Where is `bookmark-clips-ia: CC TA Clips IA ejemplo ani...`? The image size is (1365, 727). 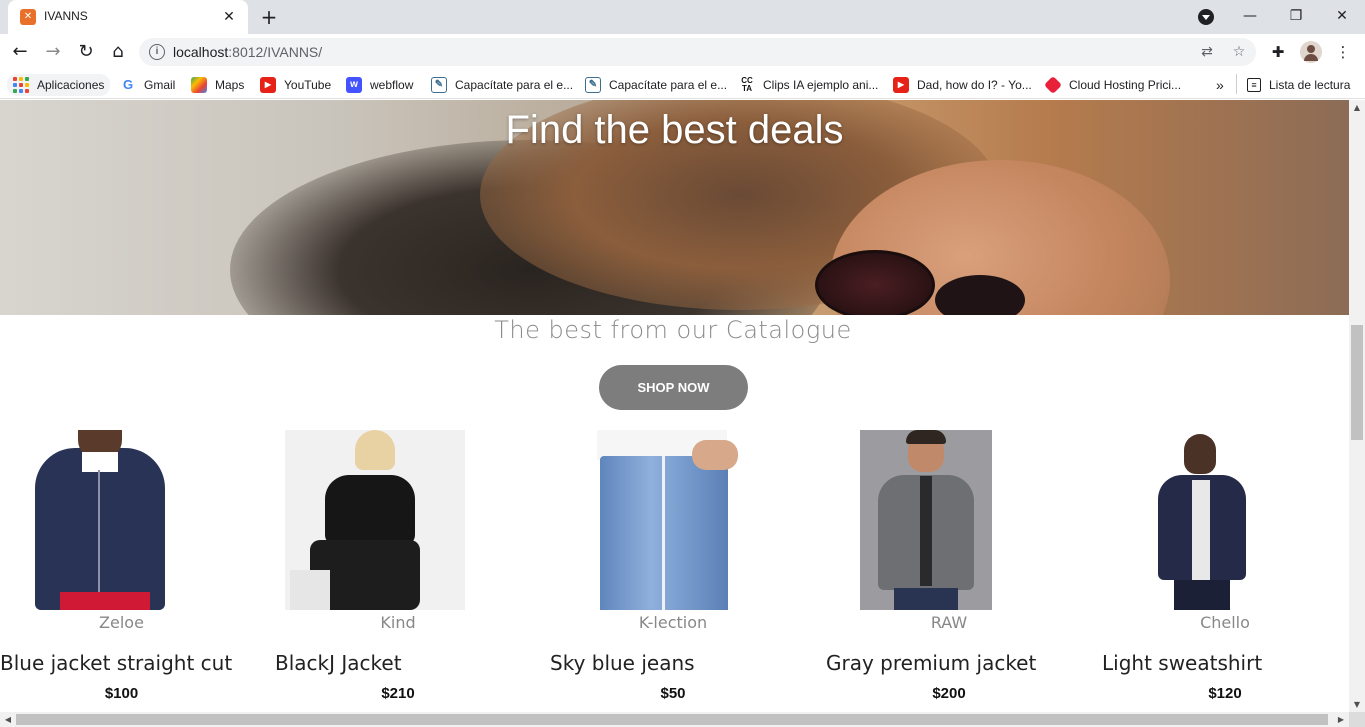 bookmark-clips-ia: CC TA Clips IA ejemplo ani... is located at coordinates (808, 85).